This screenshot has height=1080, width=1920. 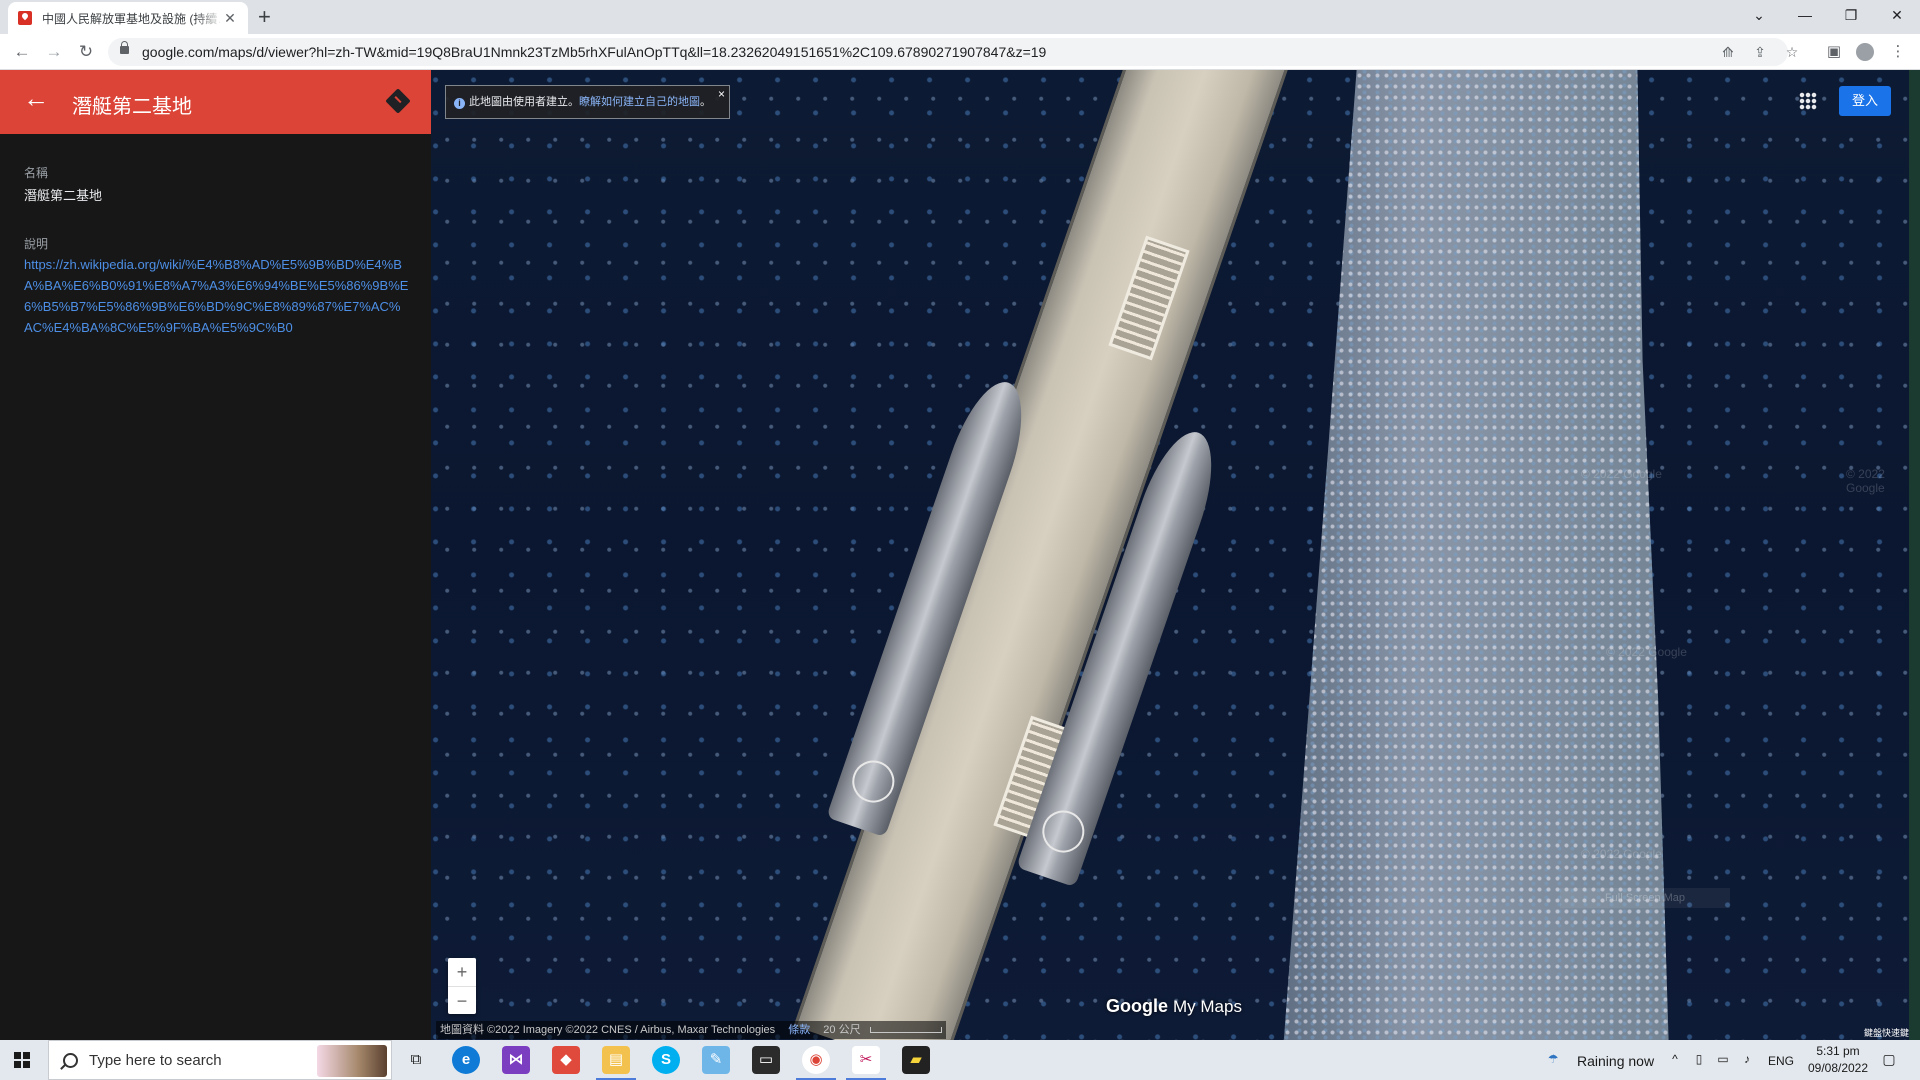 What do you see at coordinates (86, 52) in the screenshot?
I see `reload-icon: ↻` at bounding box center [86, 52].